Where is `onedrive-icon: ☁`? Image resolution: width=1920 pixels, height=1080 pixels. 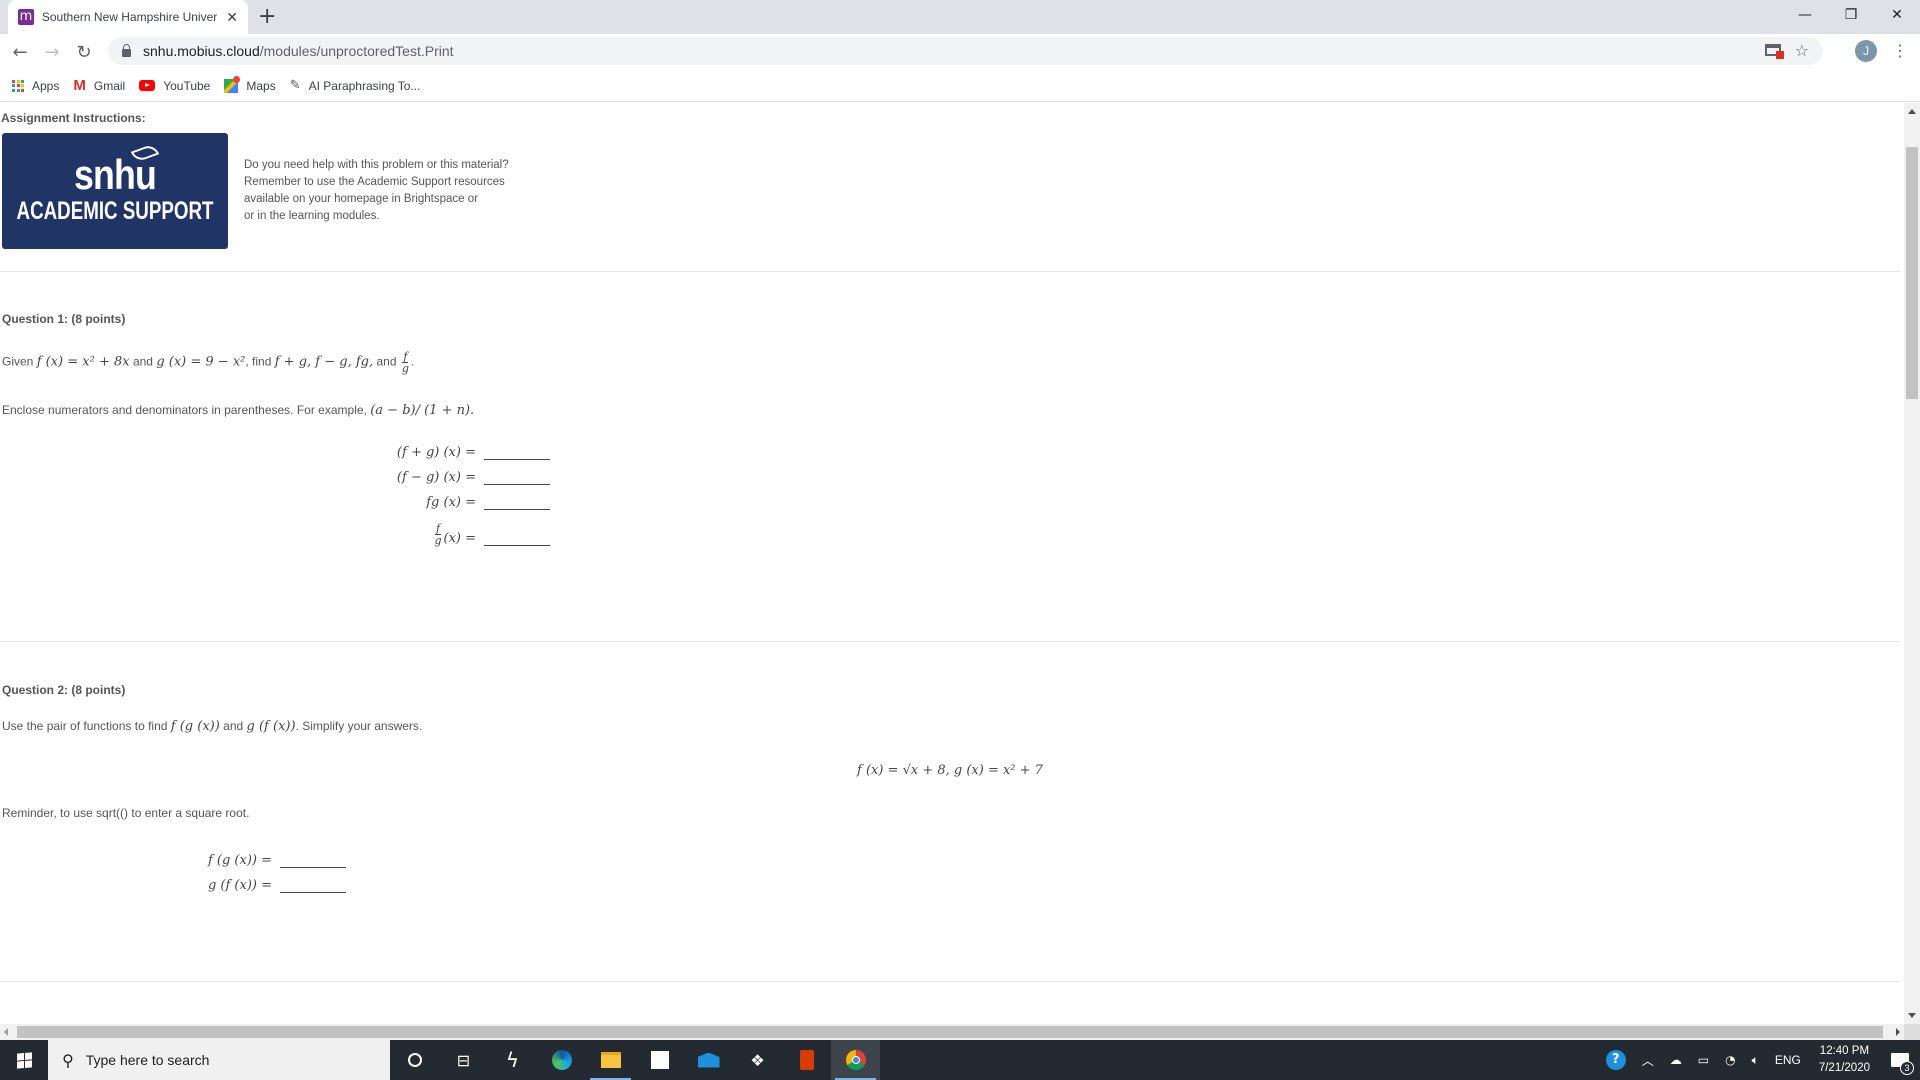
onedrive-icon: ☁ is located at coordinates (1676, 1060).